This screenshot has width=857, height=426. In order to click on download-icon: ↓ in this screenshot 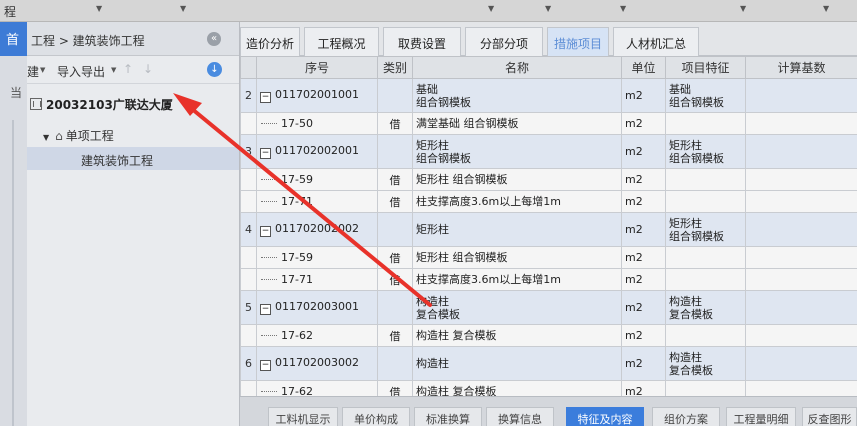, I will do `click(214, 69)`.